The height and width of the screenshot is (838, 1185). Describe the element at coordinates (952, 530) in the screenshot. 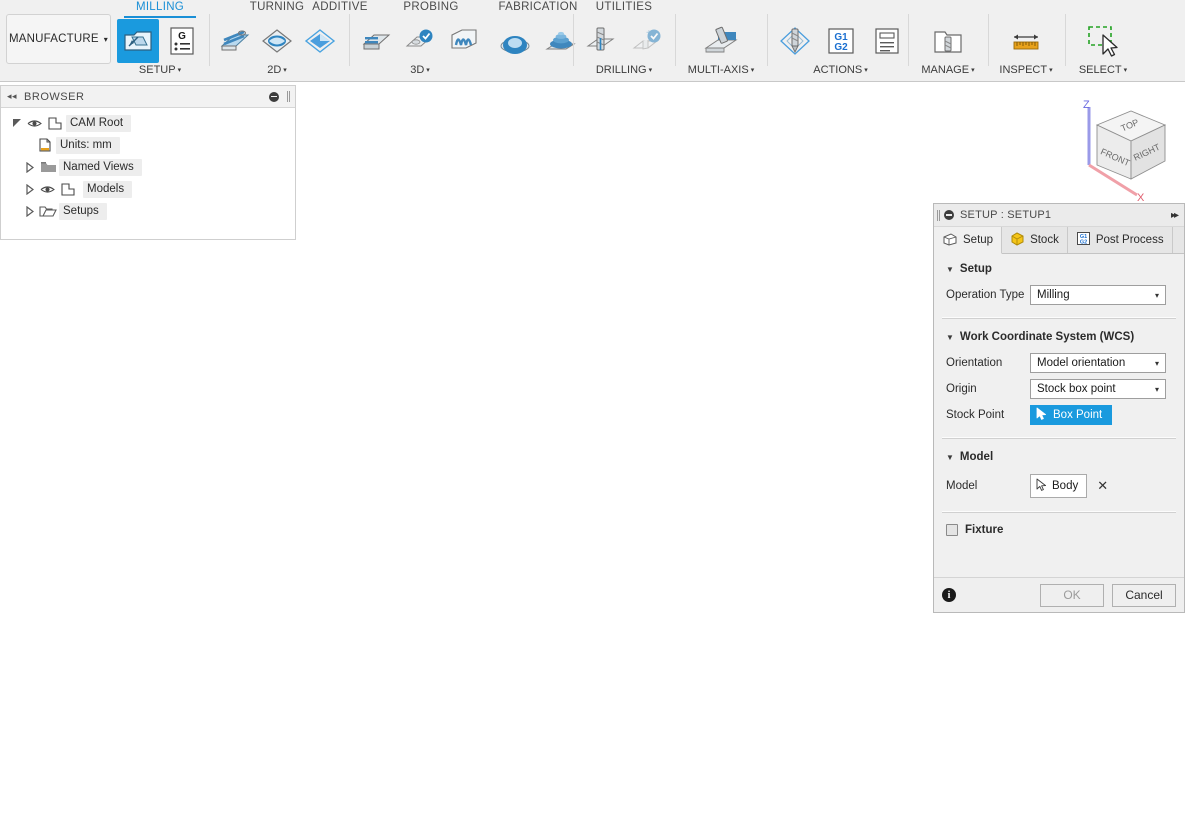

I see `fixture-checkbox` at that location.